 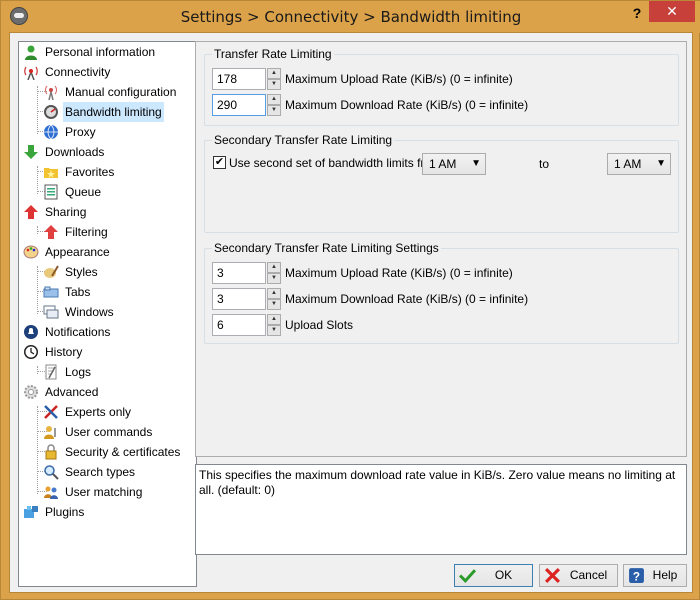 I want to click on queue-icon, so click(x=51, y=192).